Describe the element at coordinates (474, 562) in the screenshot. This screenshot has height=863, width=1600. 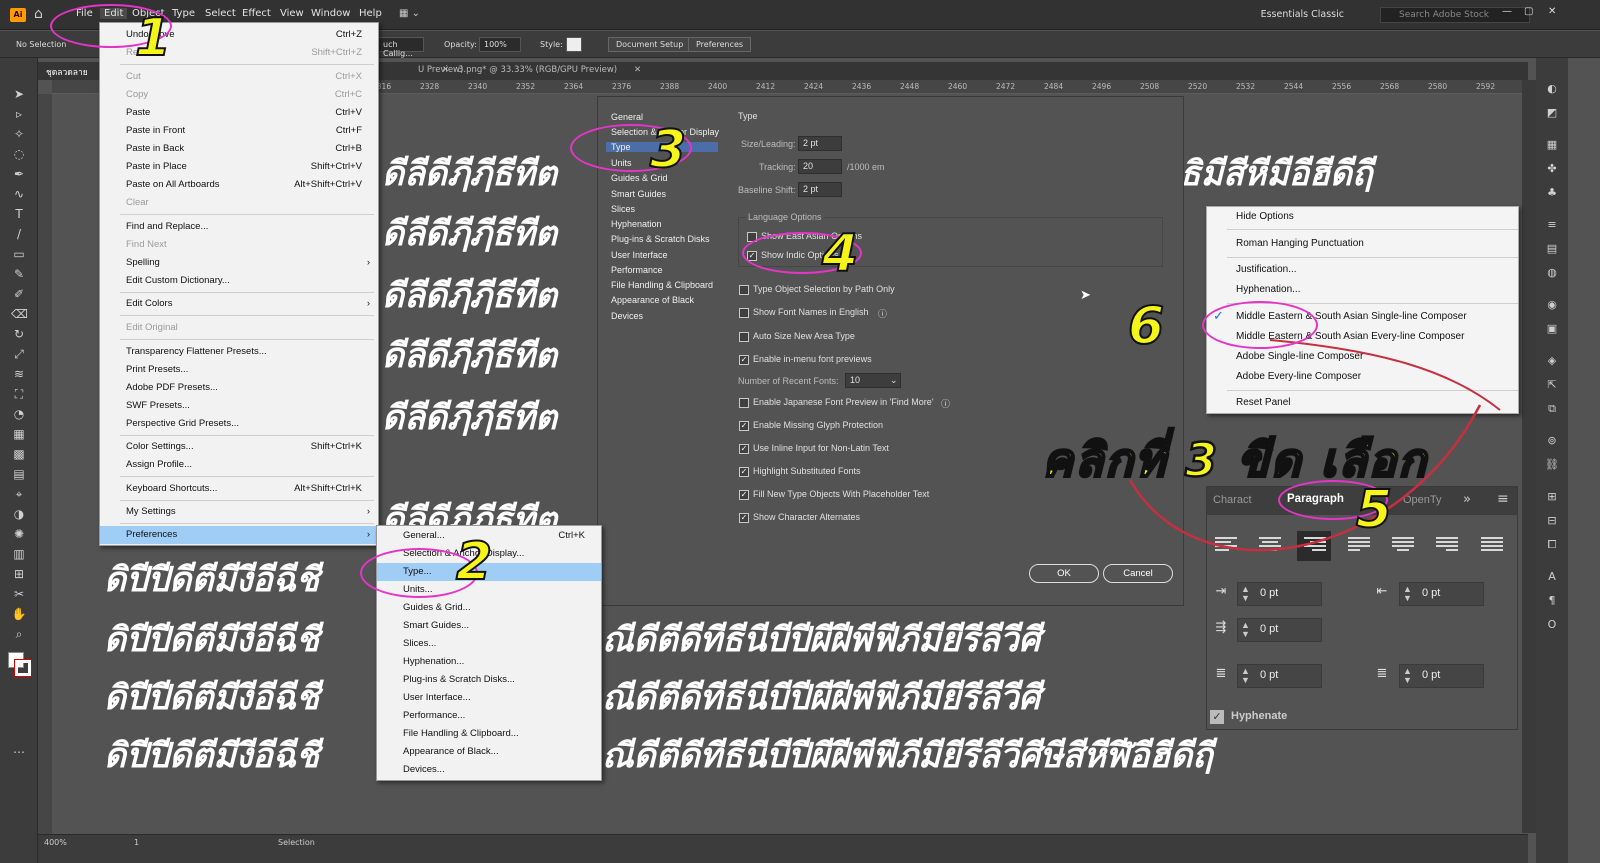
I see `step-number-2: 2` at that location.